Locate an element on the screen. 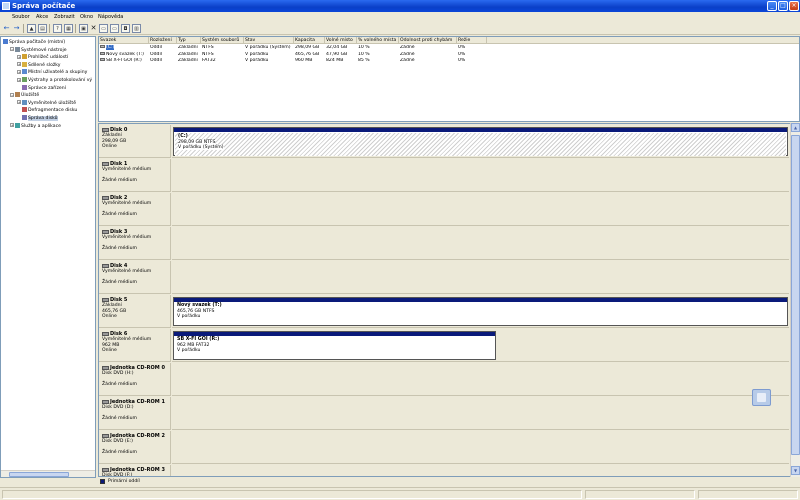  help-icon: ? is located at coordinates (57, 28).